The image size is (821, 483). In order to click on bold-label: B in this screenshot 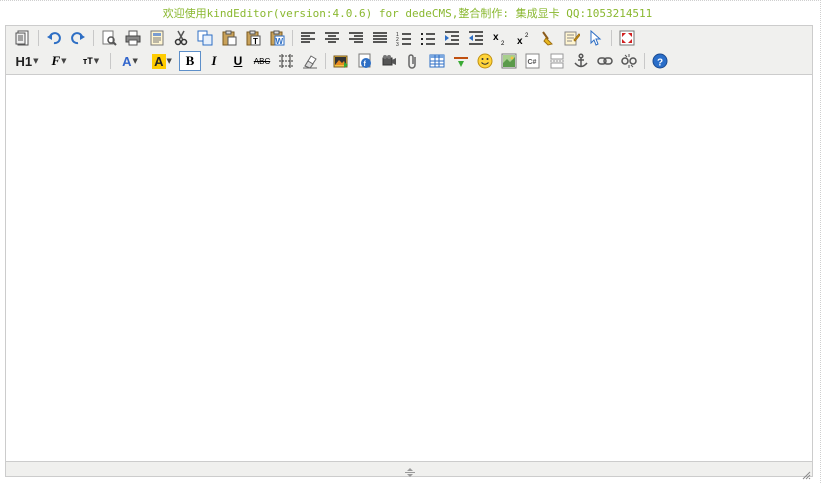, I will do `click(190, 60)`.